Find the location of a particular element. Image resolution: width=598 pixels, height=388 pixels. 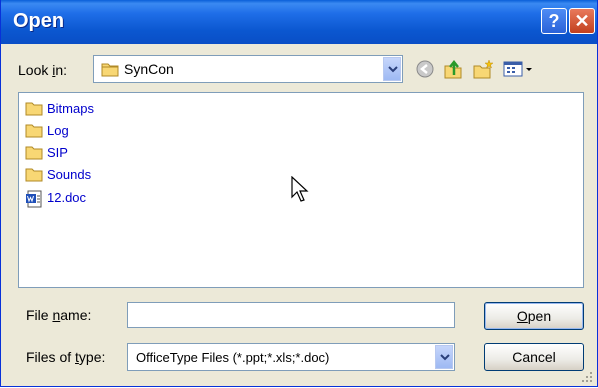

window-title: Open is located at coordinates (39, 21).